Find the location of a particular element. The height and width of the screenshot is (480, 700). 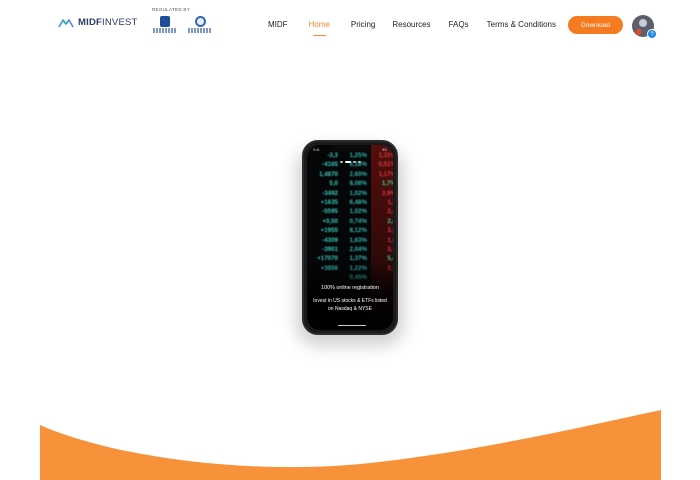

ticker-left-value: +1955 is located at coordinates (329, 231).